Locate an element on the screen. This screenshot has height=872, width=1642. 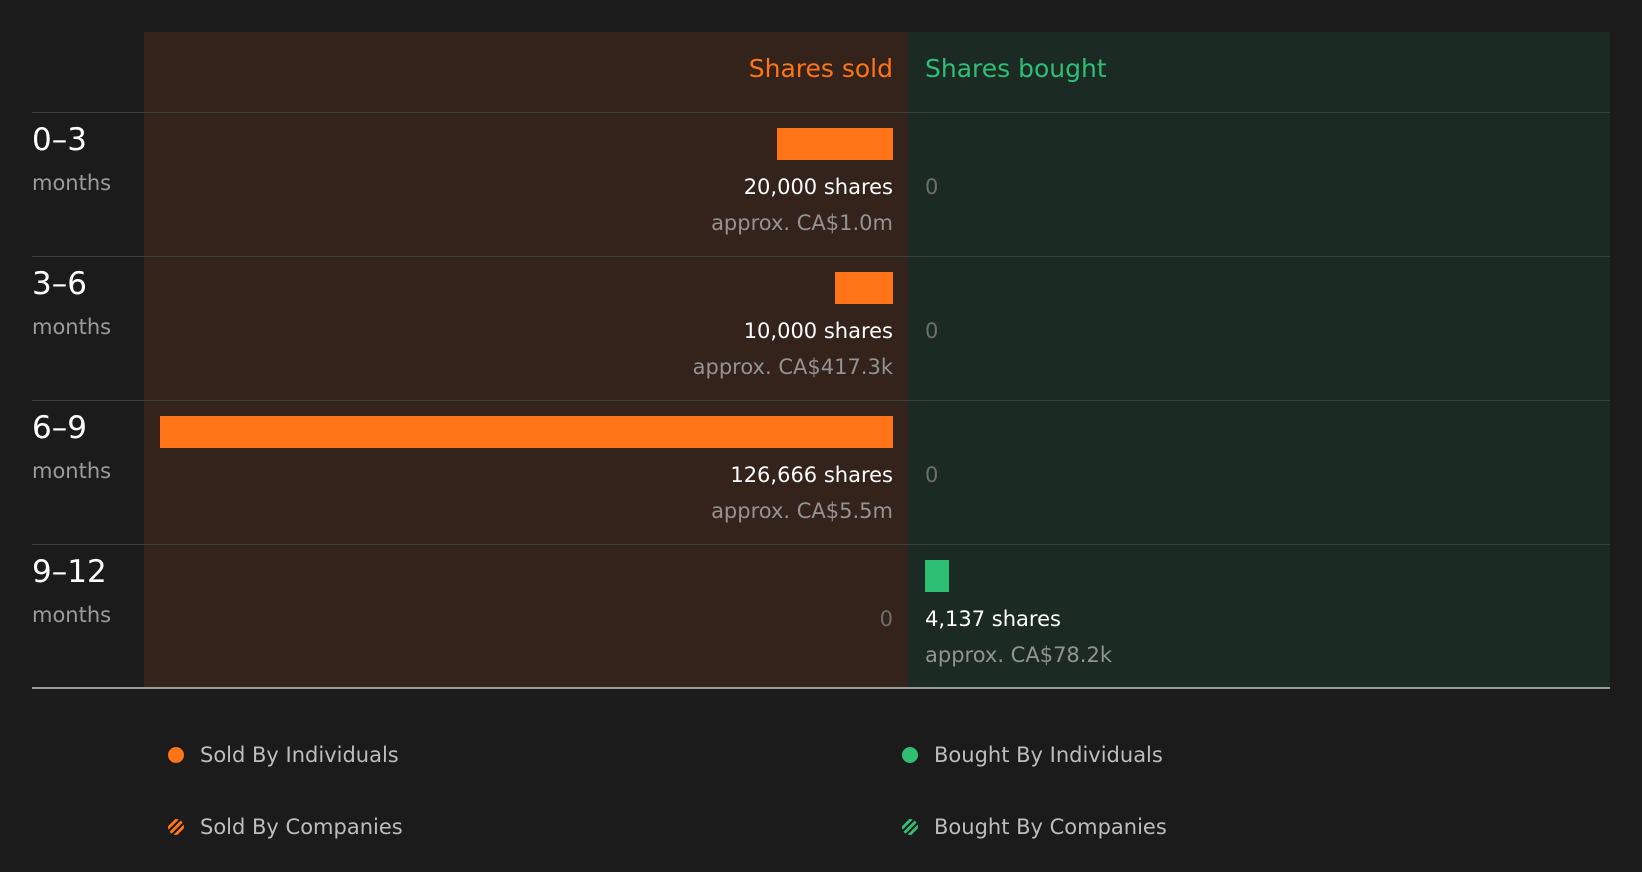
legend-item: Sold By Individuals is located at coordinates (283, 755).